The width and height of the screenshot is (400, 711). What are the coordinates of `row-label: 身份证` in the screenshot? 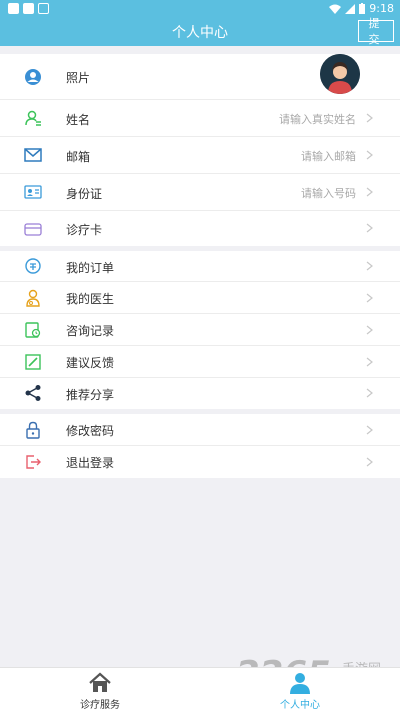 It's located at (84, 194).